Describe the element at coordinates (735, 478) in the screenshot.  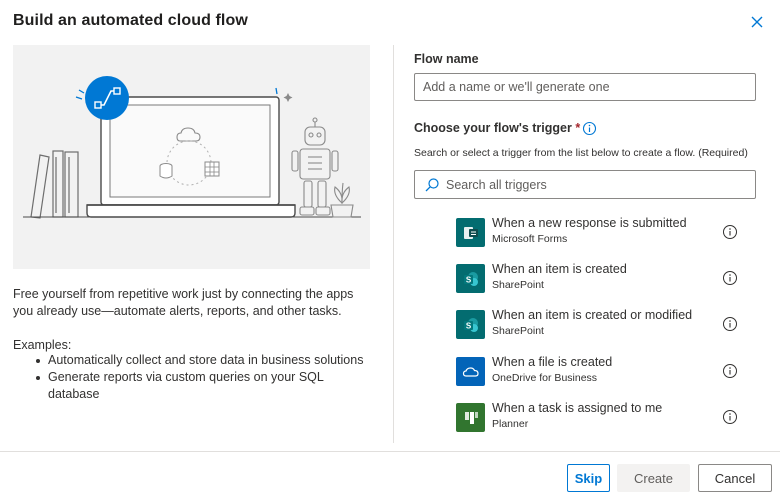
I see `cancel-button: Cancel` at that location.